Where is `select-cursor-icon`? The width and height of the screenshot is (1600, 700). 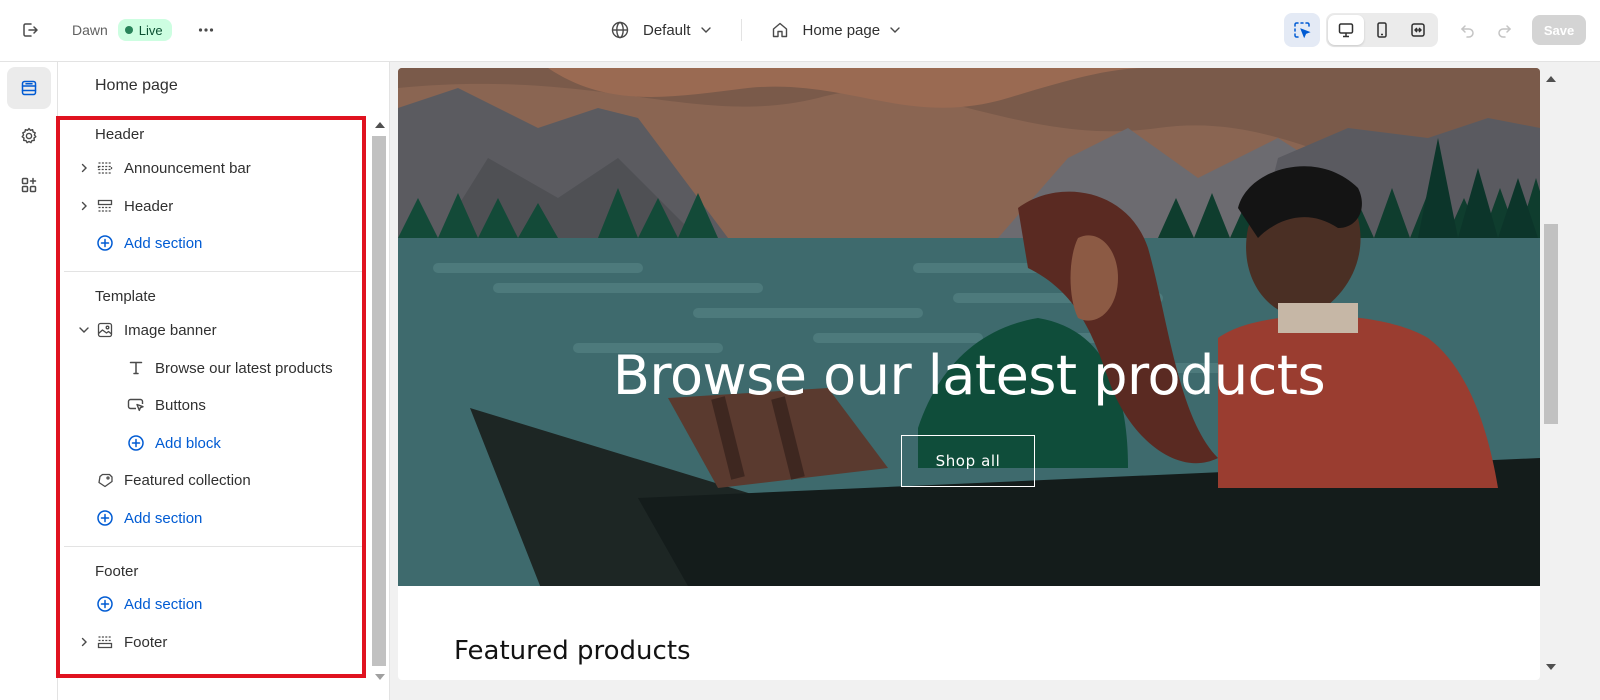
select-cursor-icon is located at coordinates (1302, 30).